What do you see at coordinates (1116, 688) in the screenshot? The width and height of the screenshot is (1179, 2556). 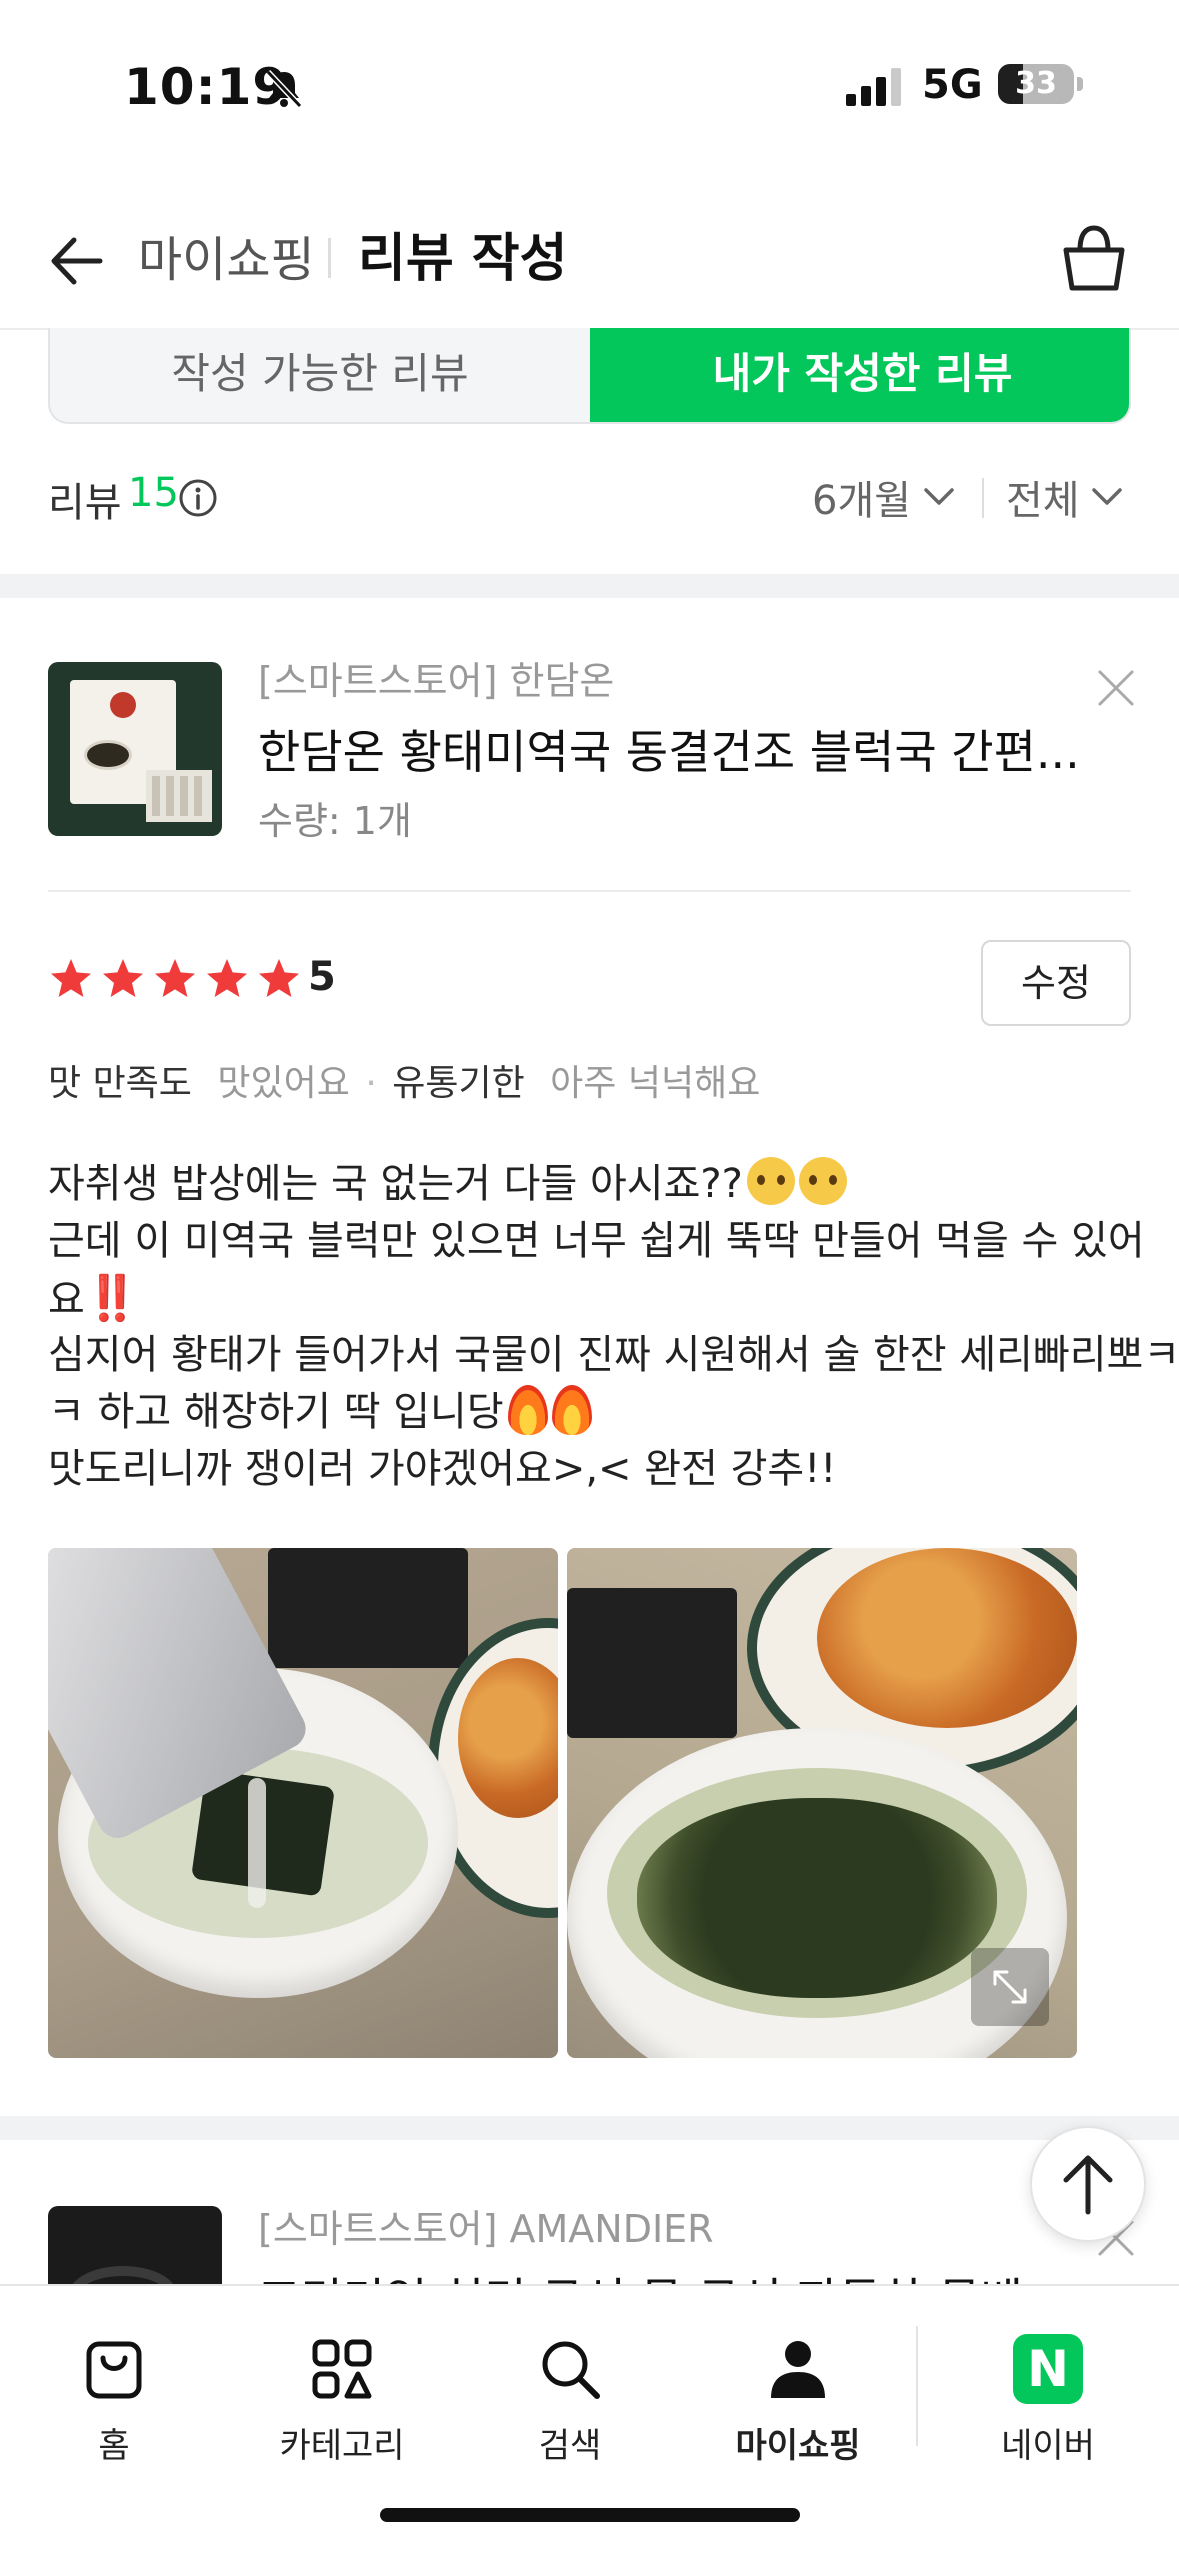 I see `close-icon` at bounding box center [1116, 688].